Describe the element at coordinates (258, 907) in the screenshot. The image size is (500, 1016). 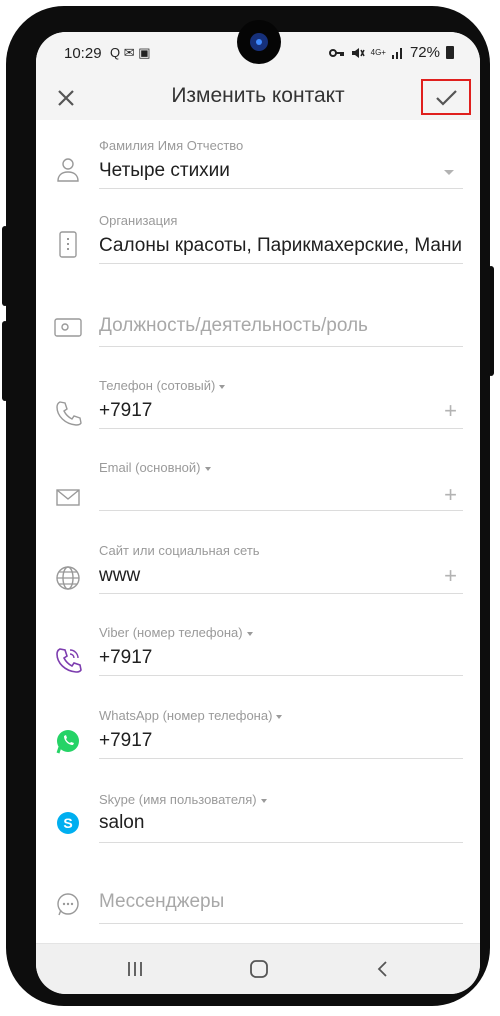
I see `field-messengers: Мессенджеры` at that location.